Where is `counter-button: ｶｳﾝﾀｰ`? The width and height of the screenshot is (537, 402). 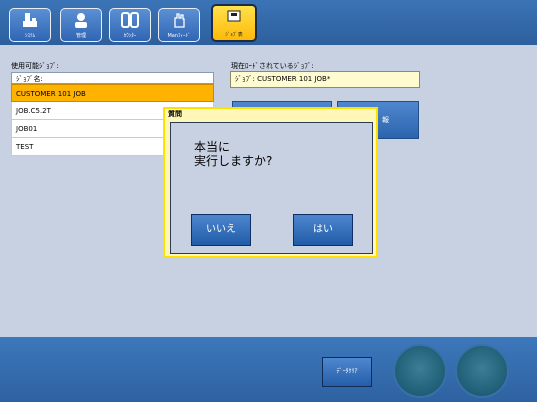
counter-button: ｶｳﾝﾀｰ is located at coordinates (130, 25).